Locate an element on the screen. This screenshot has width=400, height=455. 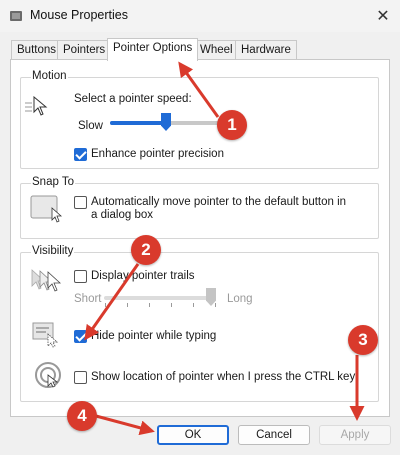
visibility-group-title: Visibility is located at coordinates (53, 251).